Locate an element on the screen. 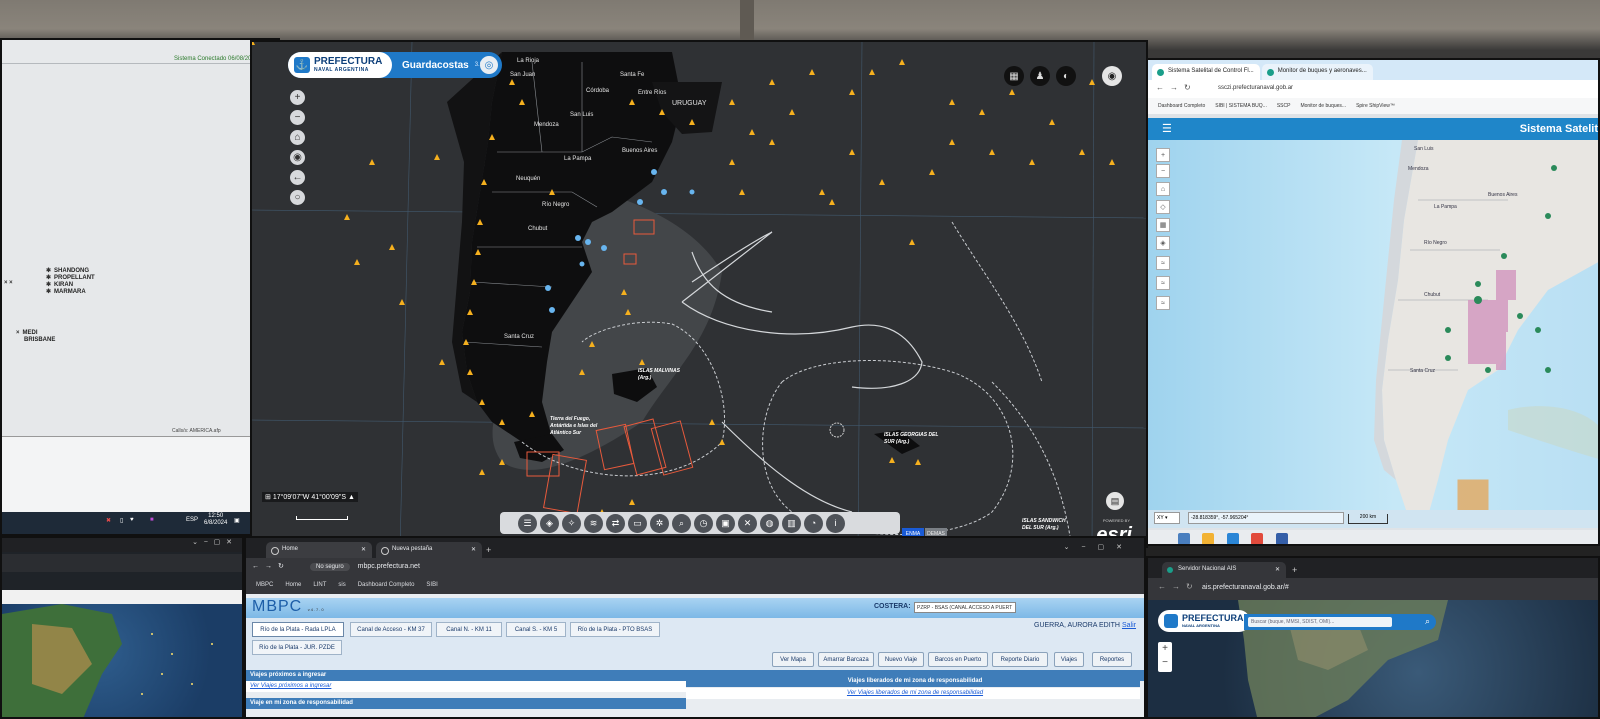 Image resolution: width=1600 pixels, height=719 pixels. viajes-button: Viajes is located at coordinates (1069, 659).